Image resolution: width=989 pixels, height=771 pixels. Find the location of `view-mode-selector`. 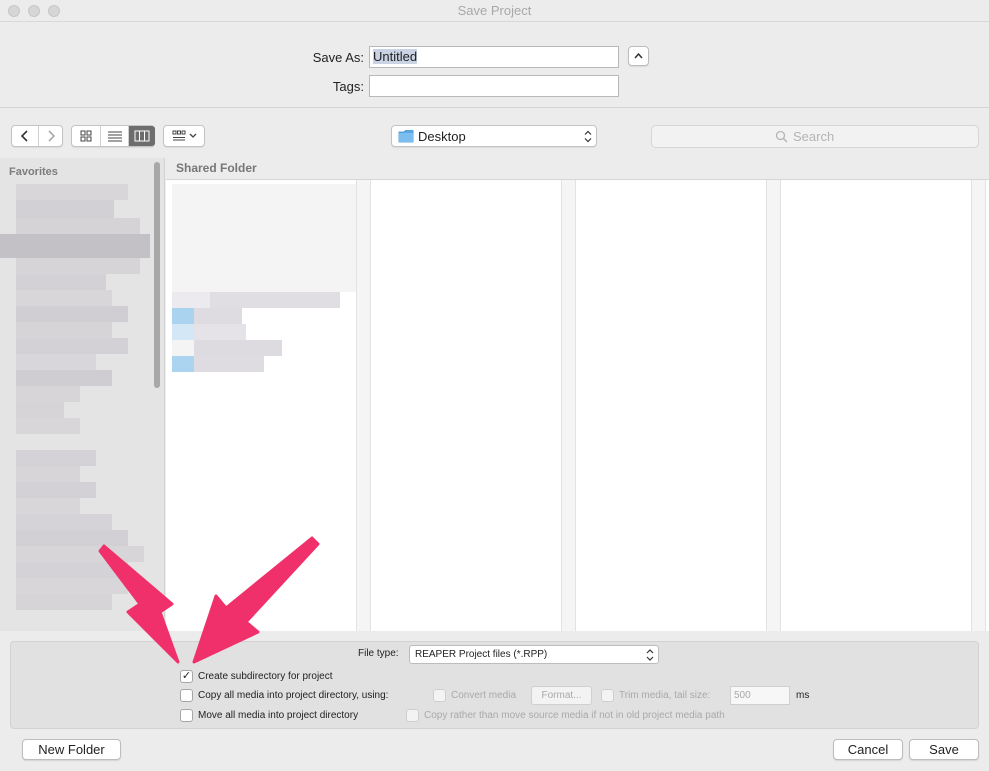

view-mode-selector is located at coordinates (113, 136).